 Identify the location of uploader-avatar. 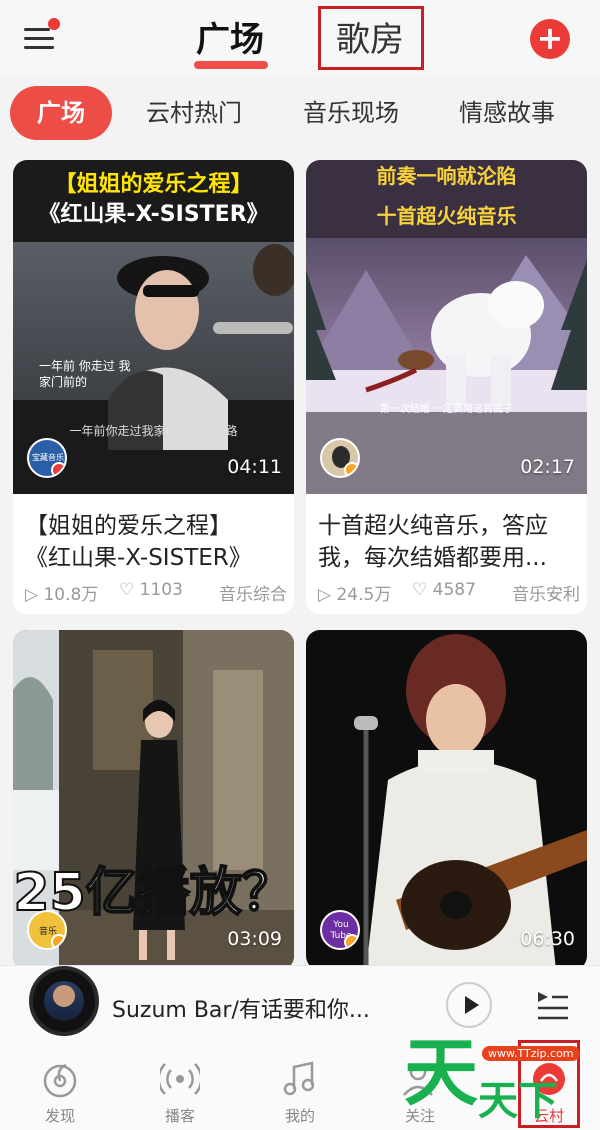
(340, 458).